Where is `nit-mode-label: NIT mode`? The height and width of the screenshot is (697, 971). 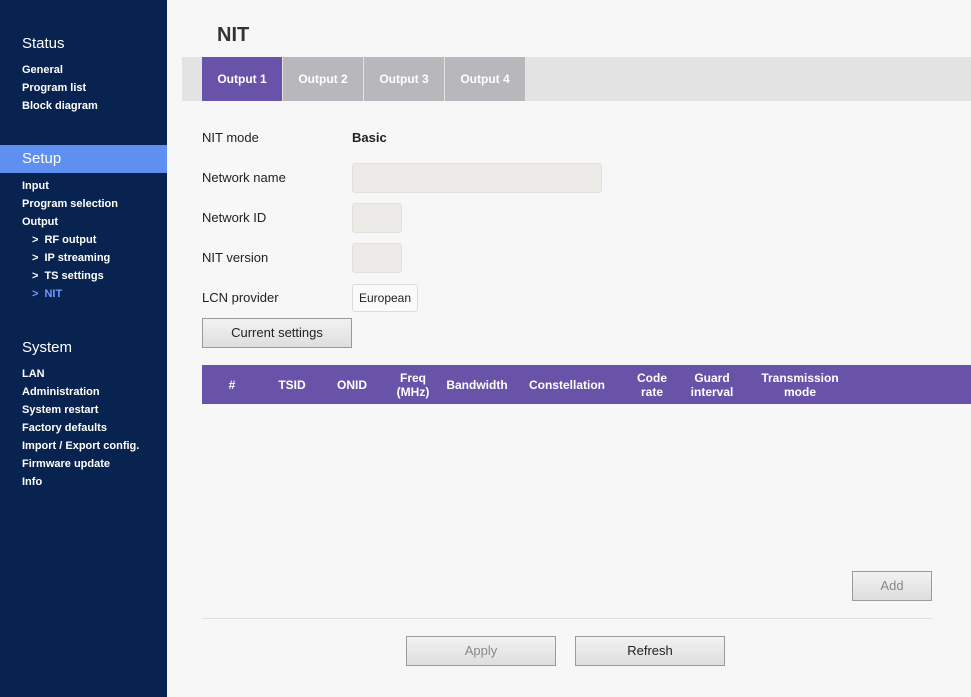 nit-mode-label: NIT mode is located at coordinates (230, 137).